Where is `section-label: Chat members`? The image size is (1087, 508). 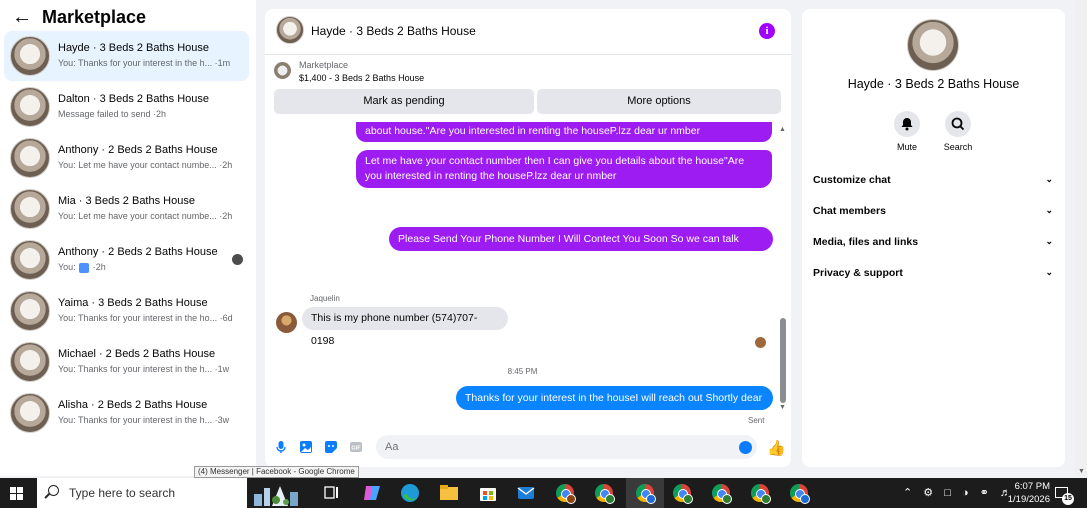
section-label: Chat members is located at coordinates (849, 211).